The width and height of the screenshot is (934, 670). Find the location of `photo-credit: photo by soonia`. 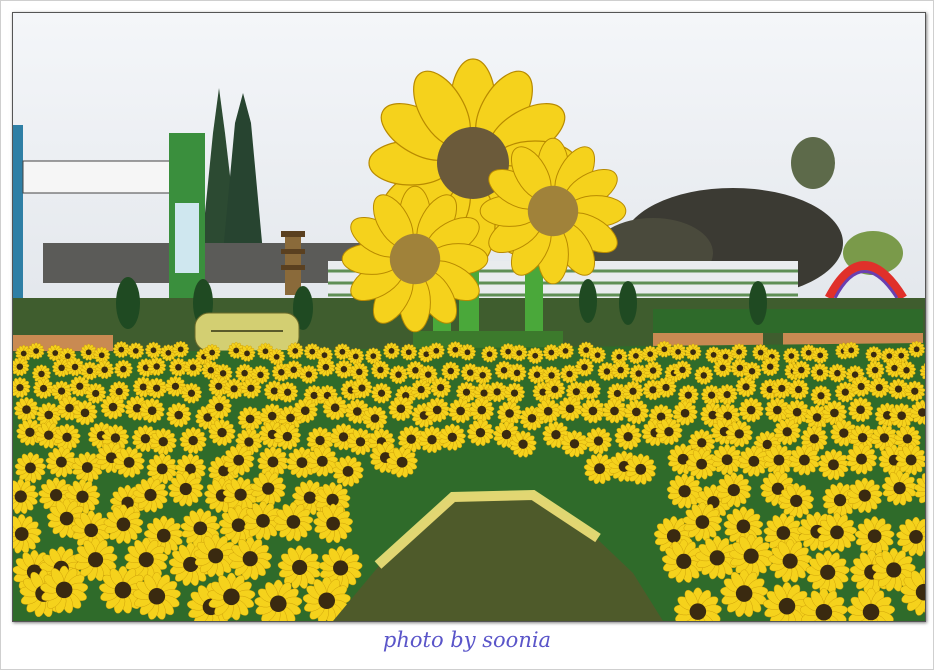

photo-credit: photo by soonia is located at coordinates (467, 640).